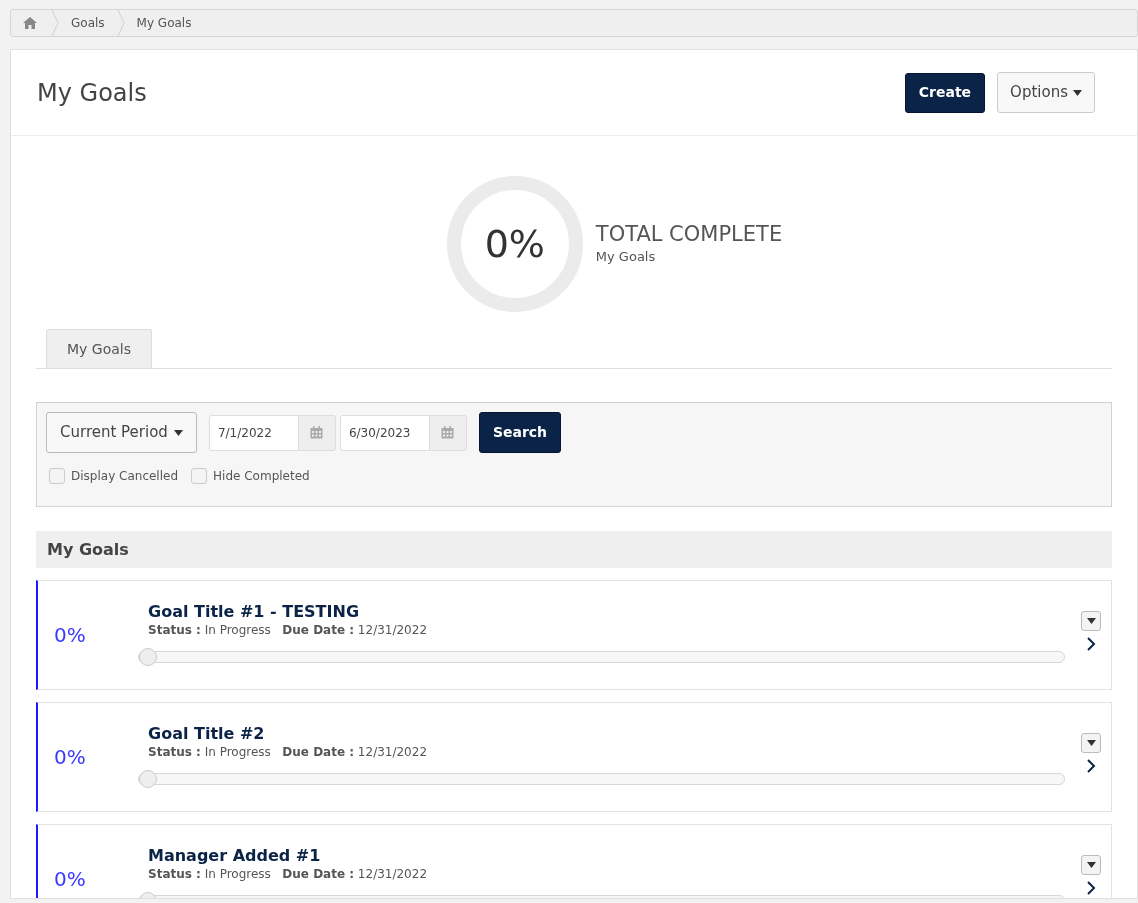  I want to click on checkbox-label: Display Cancelled, so click(125, 476).